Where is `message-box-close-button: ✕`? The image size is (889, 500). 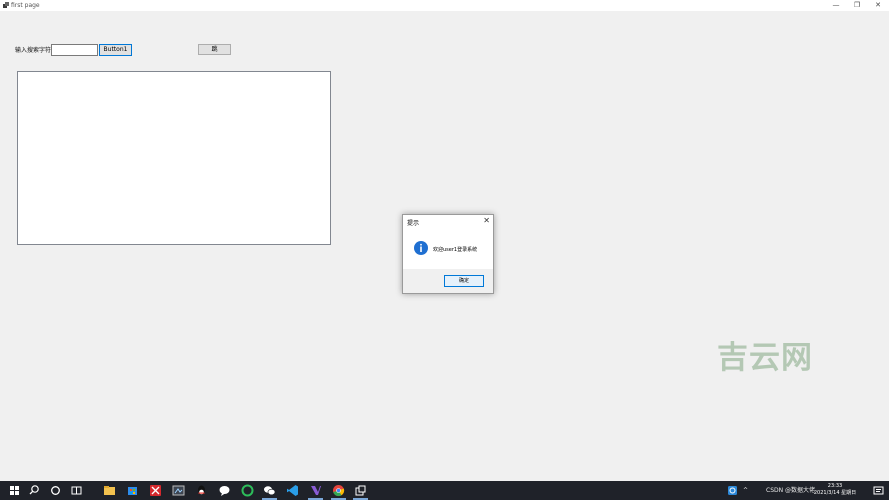 message-box-close-button: ✕ is located at coordinates (486, 220).